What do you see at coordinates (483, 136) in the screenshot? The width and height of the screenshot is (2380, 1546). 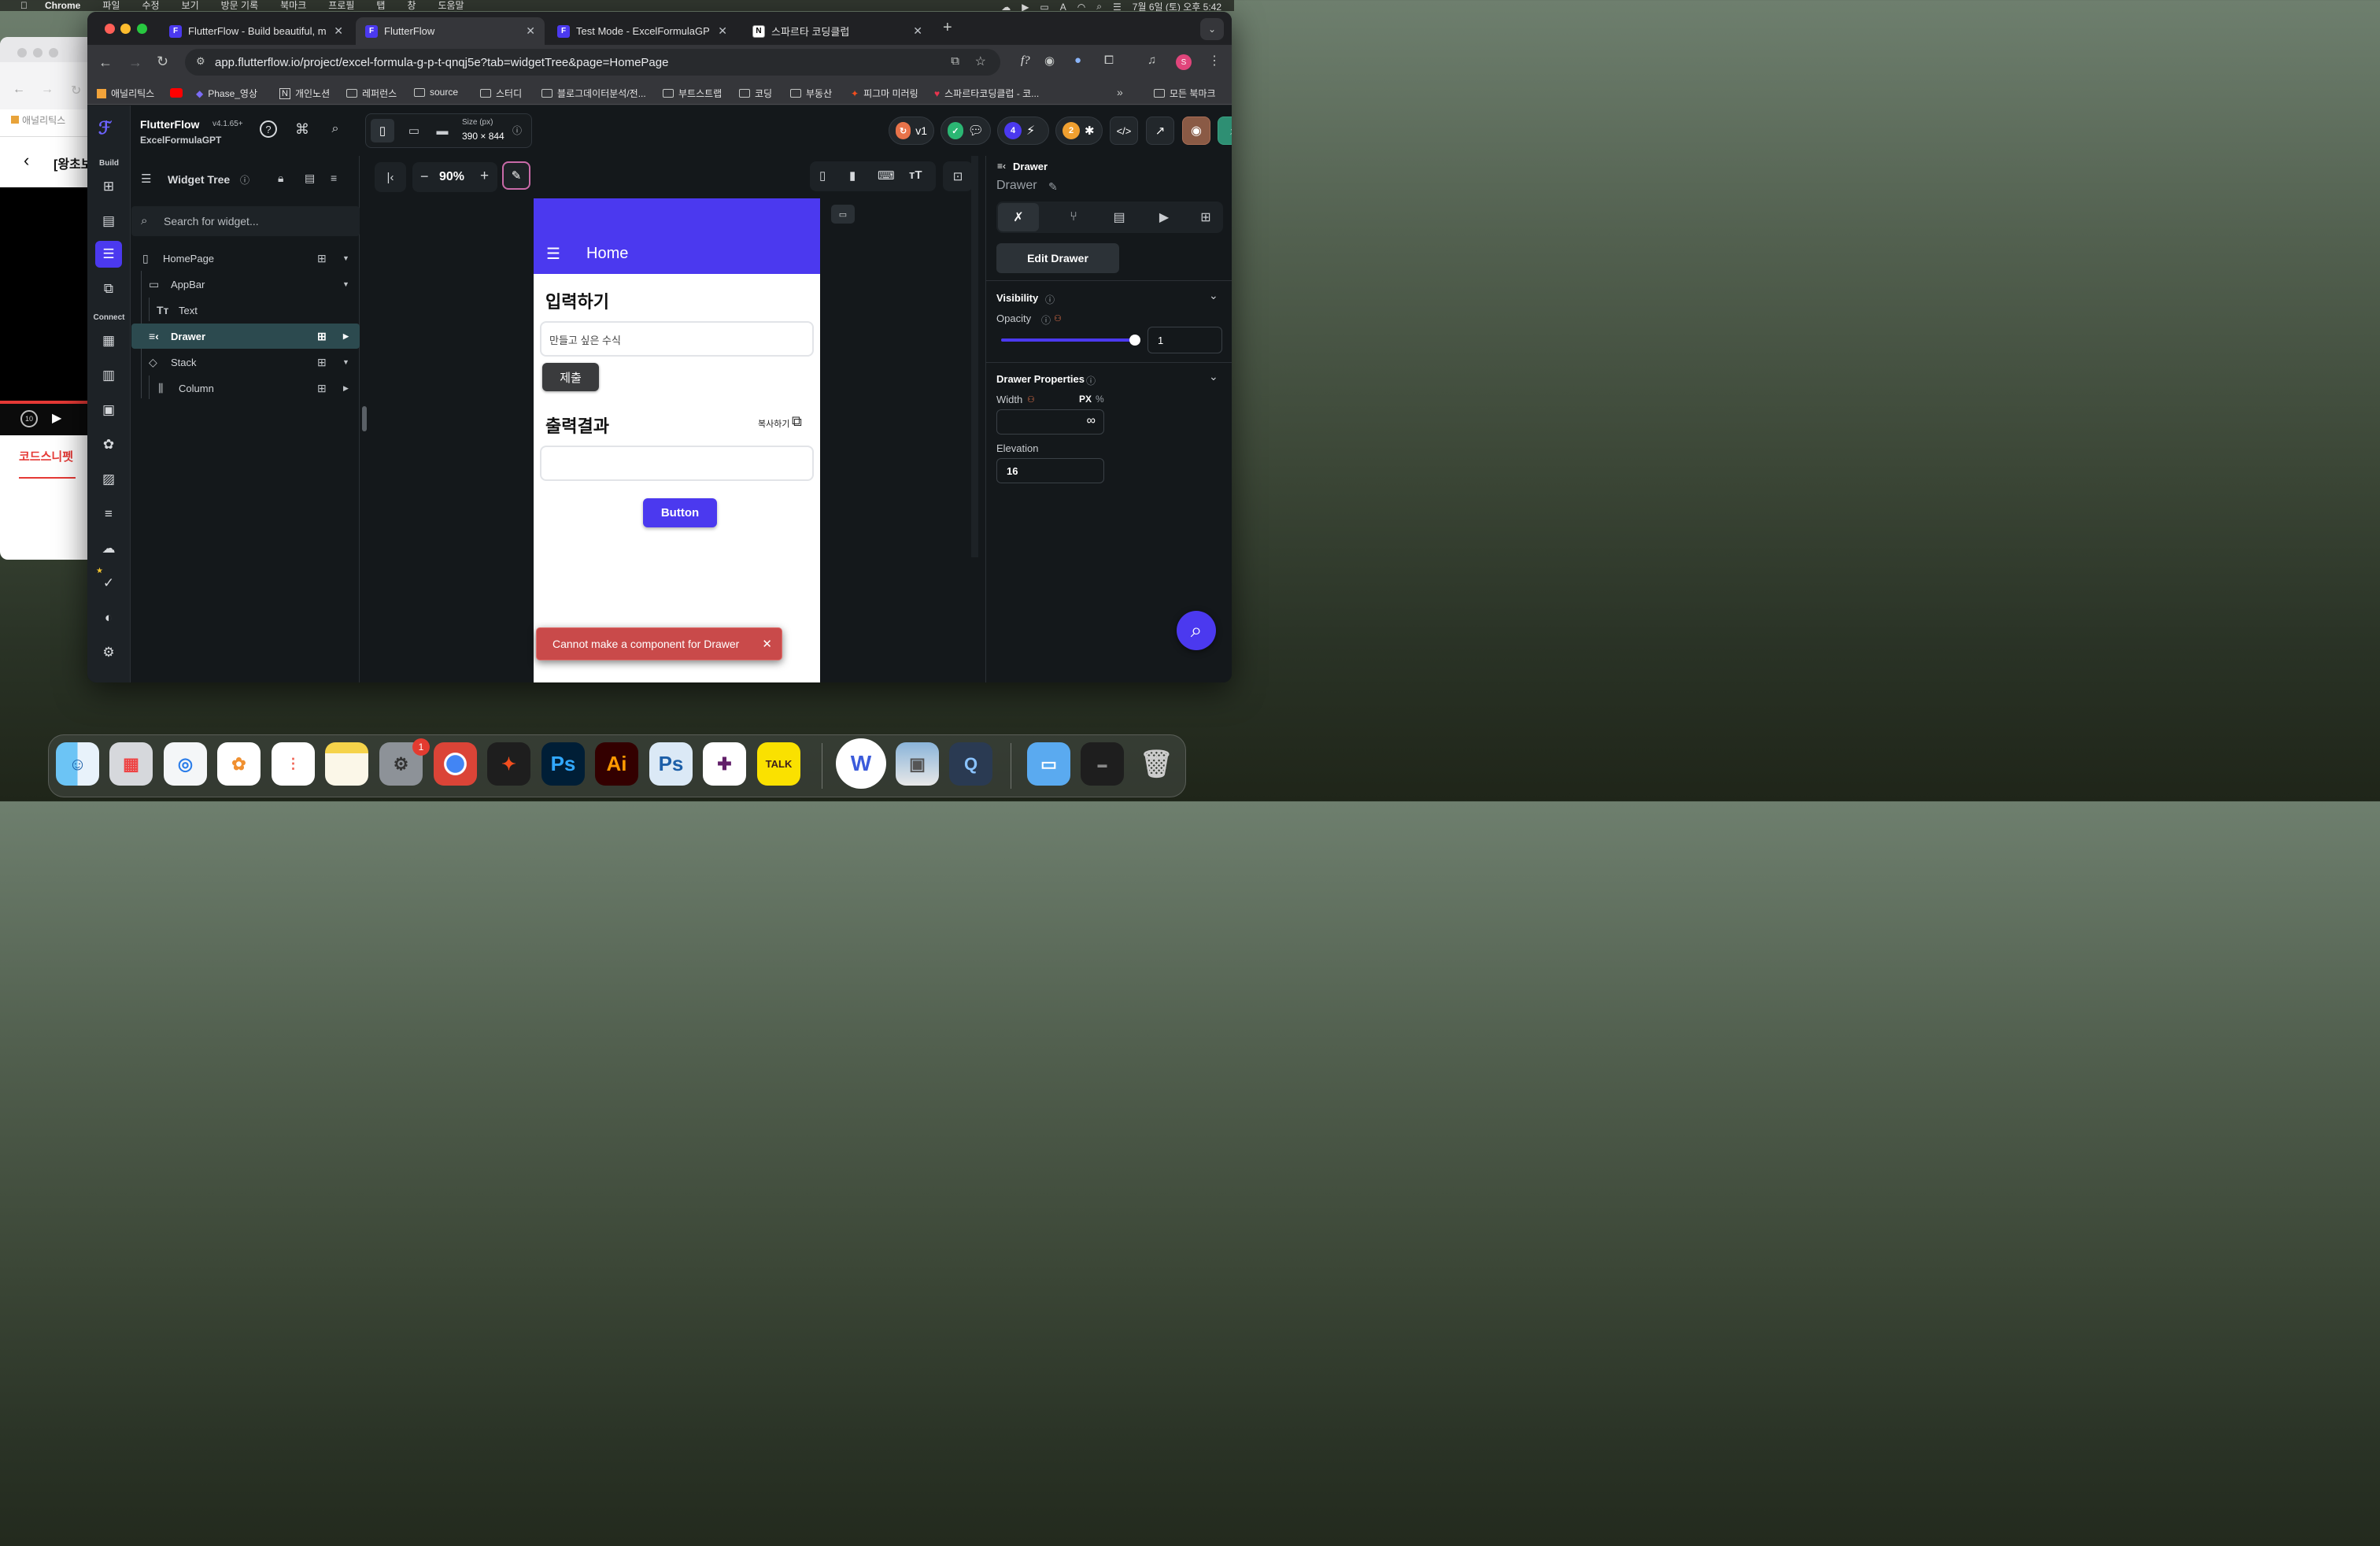 I see `size-value: 390 × 844` at bounding box center [483, 136].